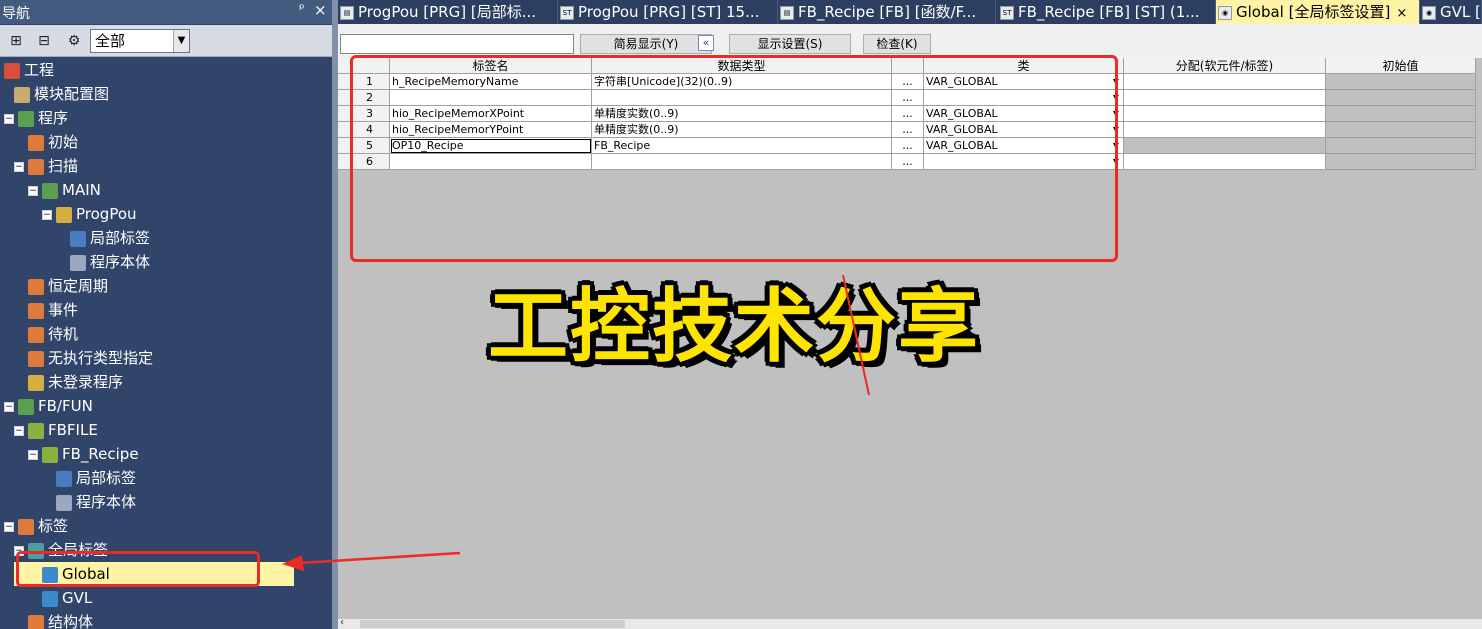  What do you see at coordinates (1318, 12) in the screenshot?
I see `document-tab: ◉ Global [全局标签设置] ×` at bounding box center [1318, 12].